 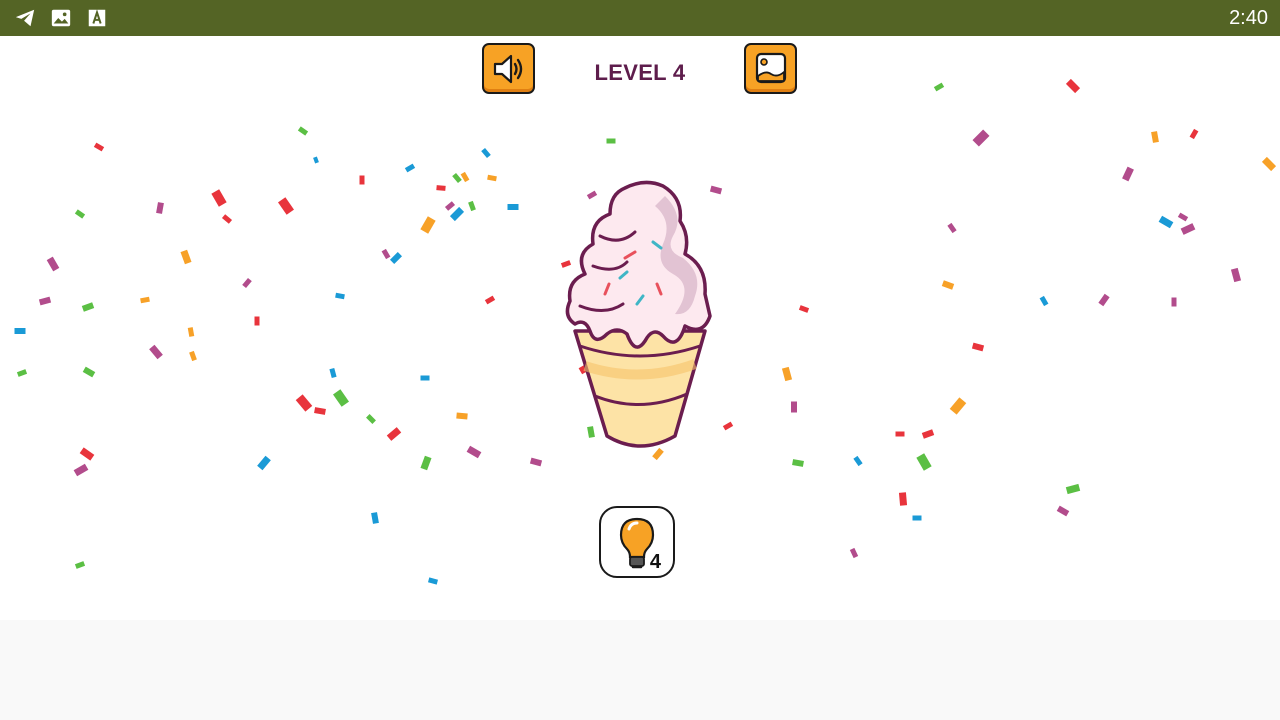 What do you see at coordinates (655, 562) in the screenshot?
I see `hint-count: 4` at bounding box center [655, 562].